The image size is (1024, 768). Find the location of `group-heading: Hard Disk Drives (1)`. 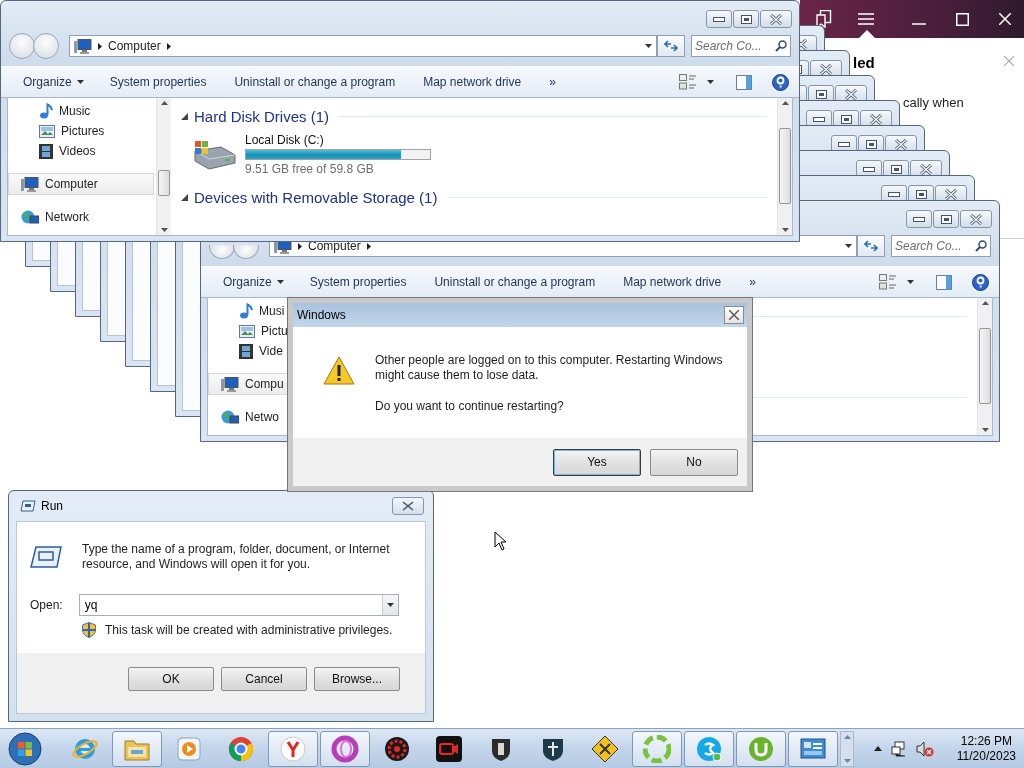

group-heading: Hard Disk Drives (1) is located at coordinates (261, 116).